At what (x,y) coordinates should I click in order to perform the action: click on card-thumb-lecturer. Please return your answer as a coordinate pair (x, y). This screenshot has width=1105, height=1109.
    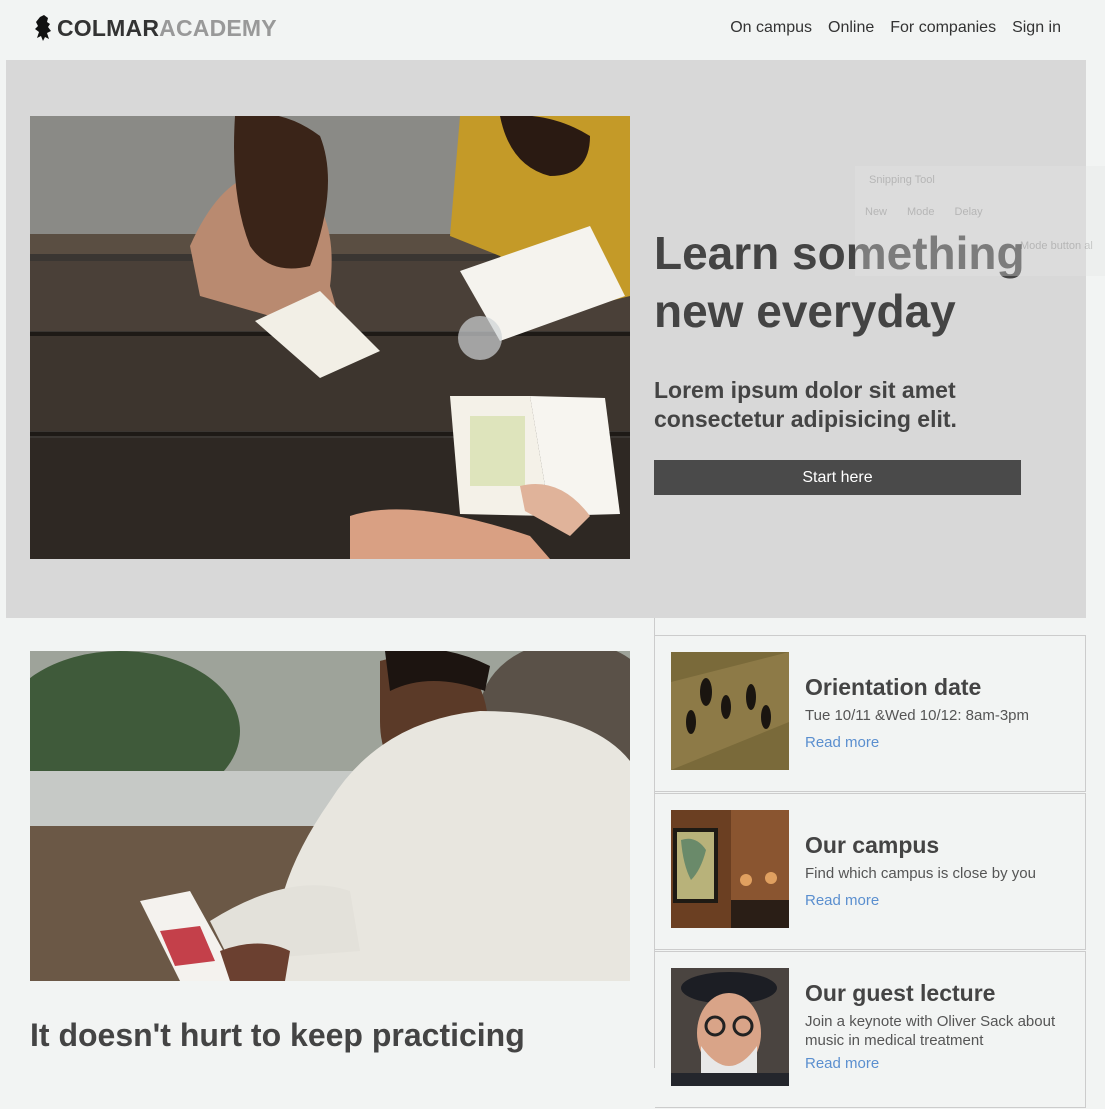
    Looking at the image, I should click on (730, 1027).